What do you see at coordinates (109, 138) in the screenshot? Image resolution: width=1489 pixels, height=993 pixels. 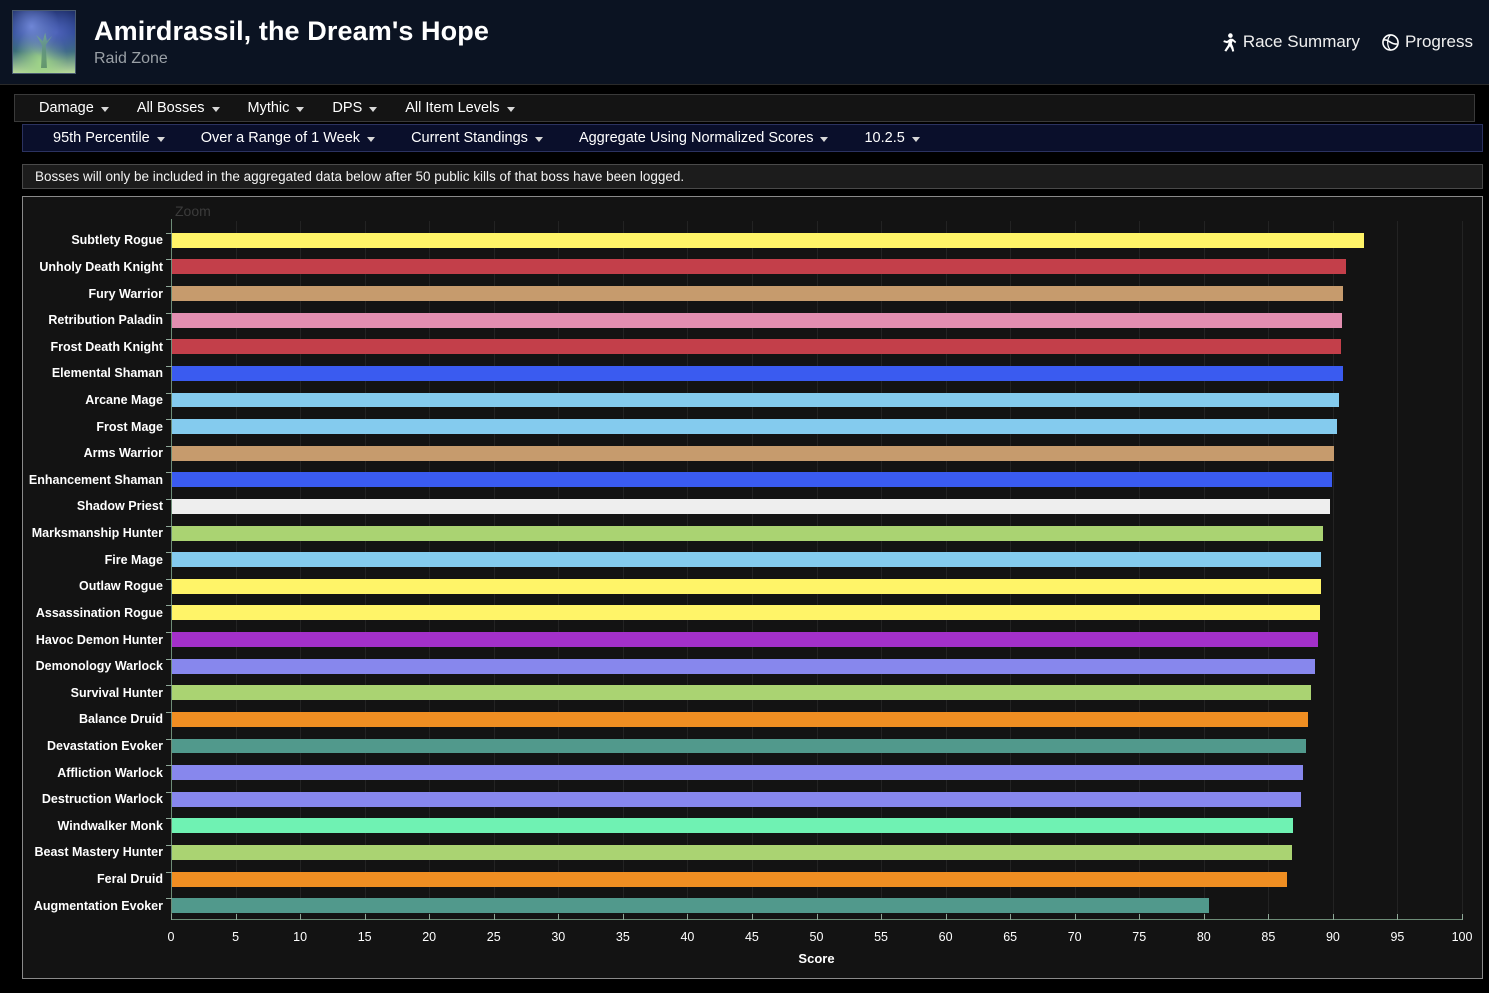 I see `filter-percentile: 95th Percentile` at bounding box center [109, 138].